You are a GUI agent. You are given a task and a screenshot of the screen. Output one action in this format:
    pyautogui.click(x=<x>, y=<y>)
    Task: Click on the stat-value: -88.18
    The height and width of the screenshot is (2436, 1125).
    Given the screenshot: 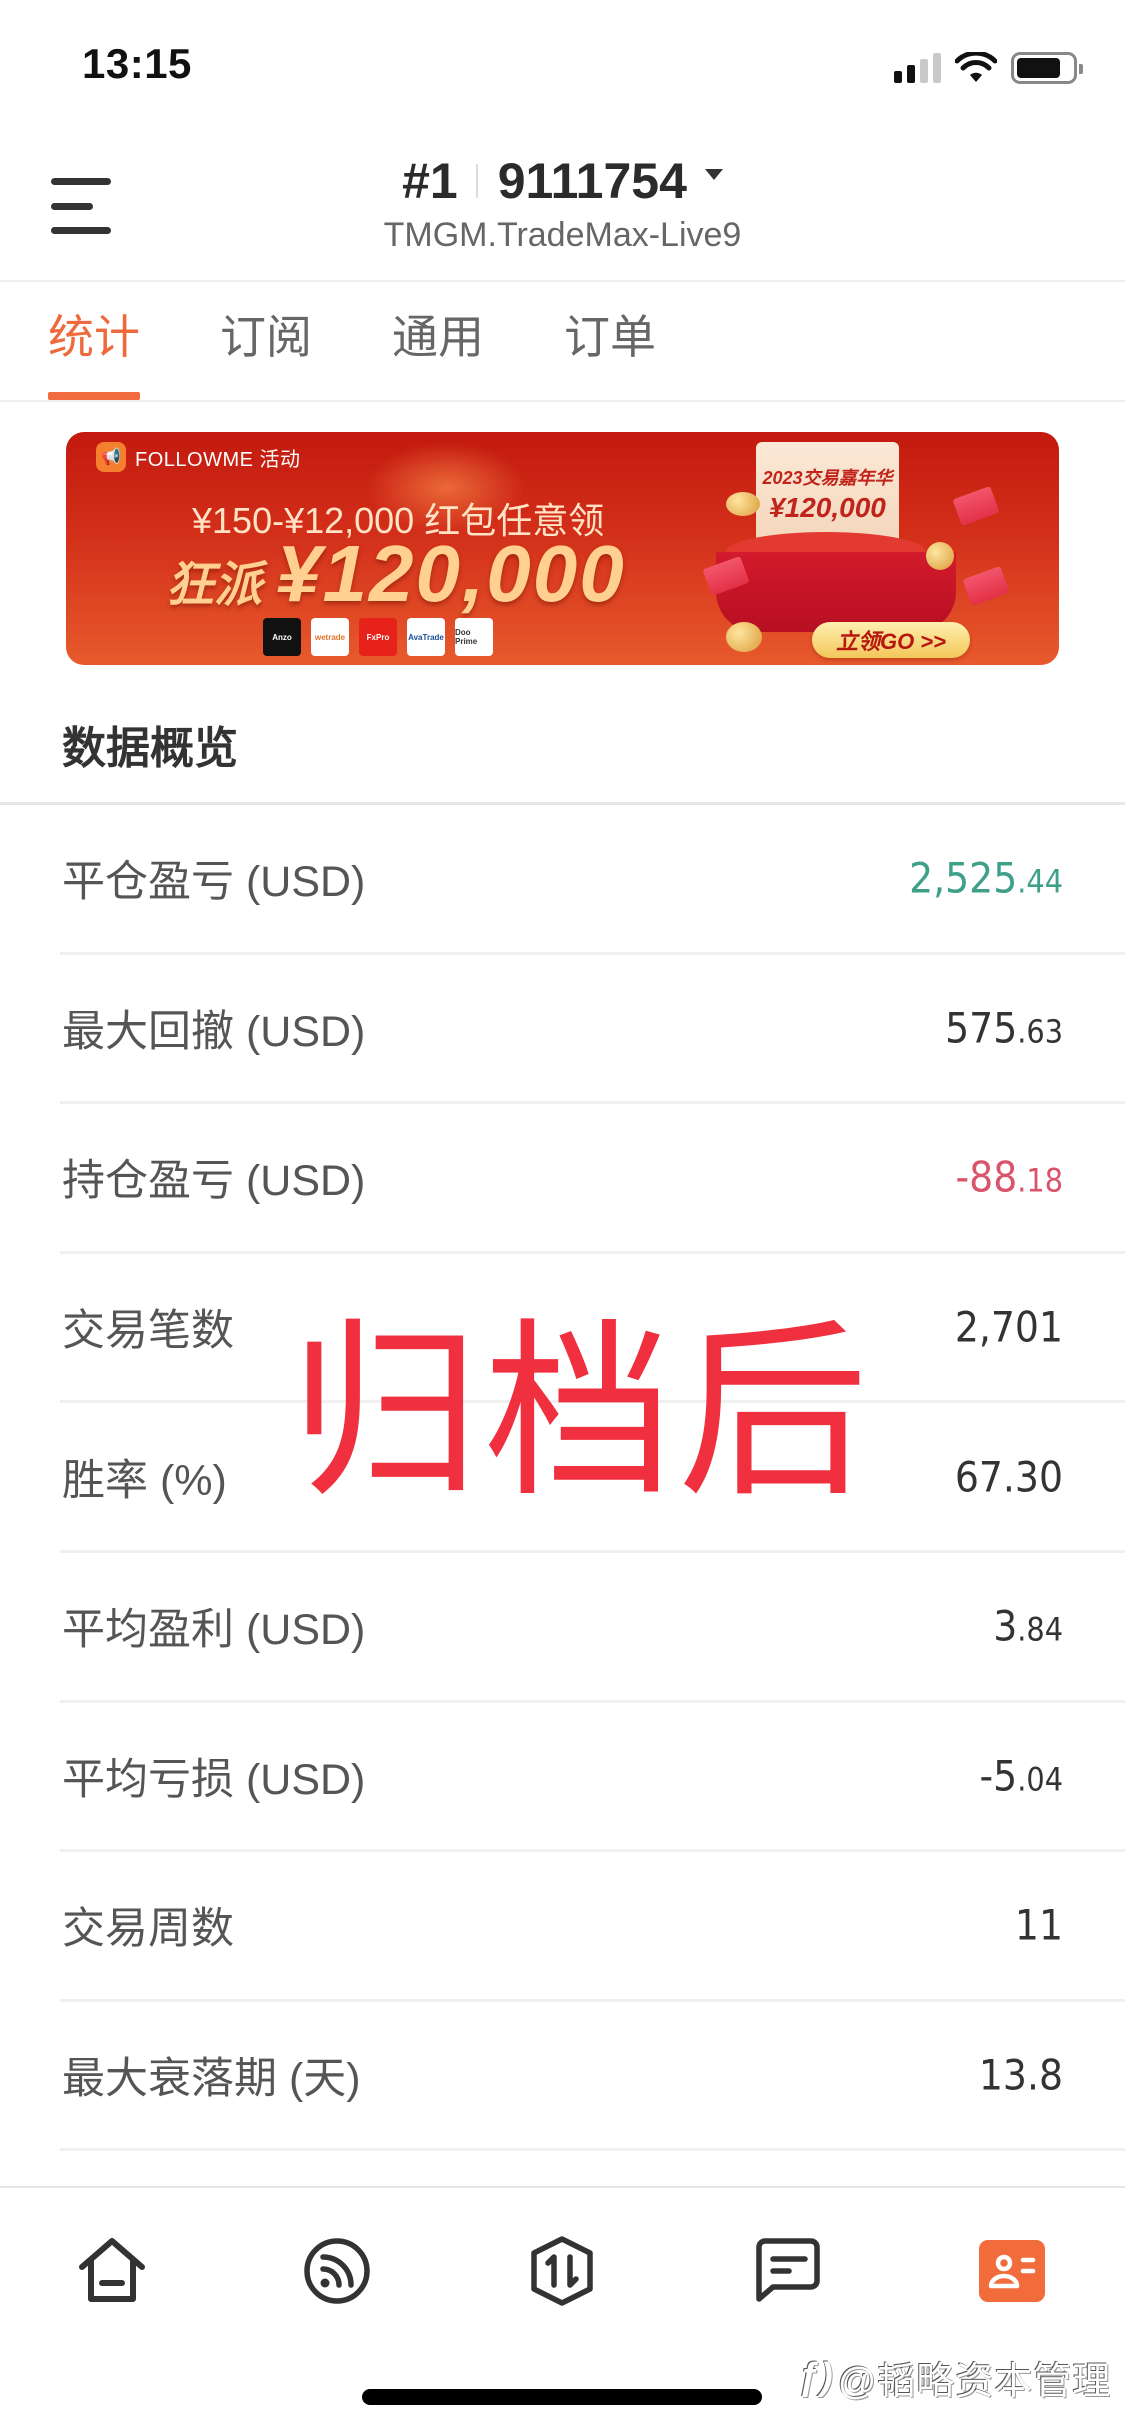 What is the action you would take?
    pyautogui.click(x=1009, y=1177)
    